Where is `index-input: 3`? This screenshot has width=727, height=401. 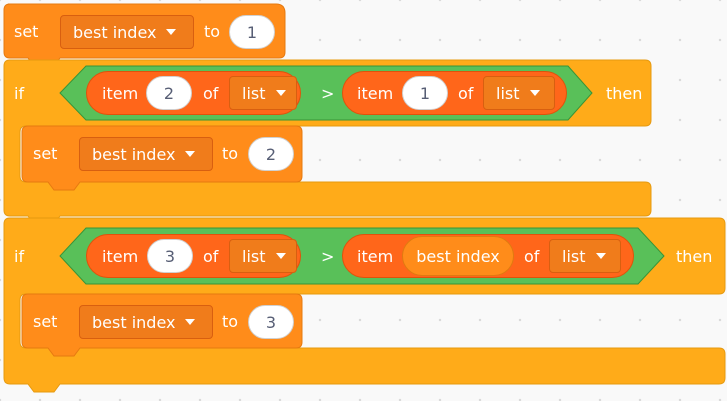
index-input: 3 is located at coordinates (170, 256).